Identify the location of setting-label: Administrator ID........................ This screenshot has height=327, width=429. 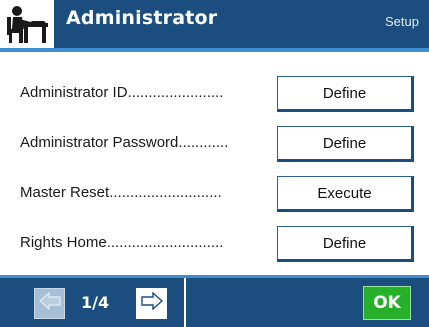
(122, 92).